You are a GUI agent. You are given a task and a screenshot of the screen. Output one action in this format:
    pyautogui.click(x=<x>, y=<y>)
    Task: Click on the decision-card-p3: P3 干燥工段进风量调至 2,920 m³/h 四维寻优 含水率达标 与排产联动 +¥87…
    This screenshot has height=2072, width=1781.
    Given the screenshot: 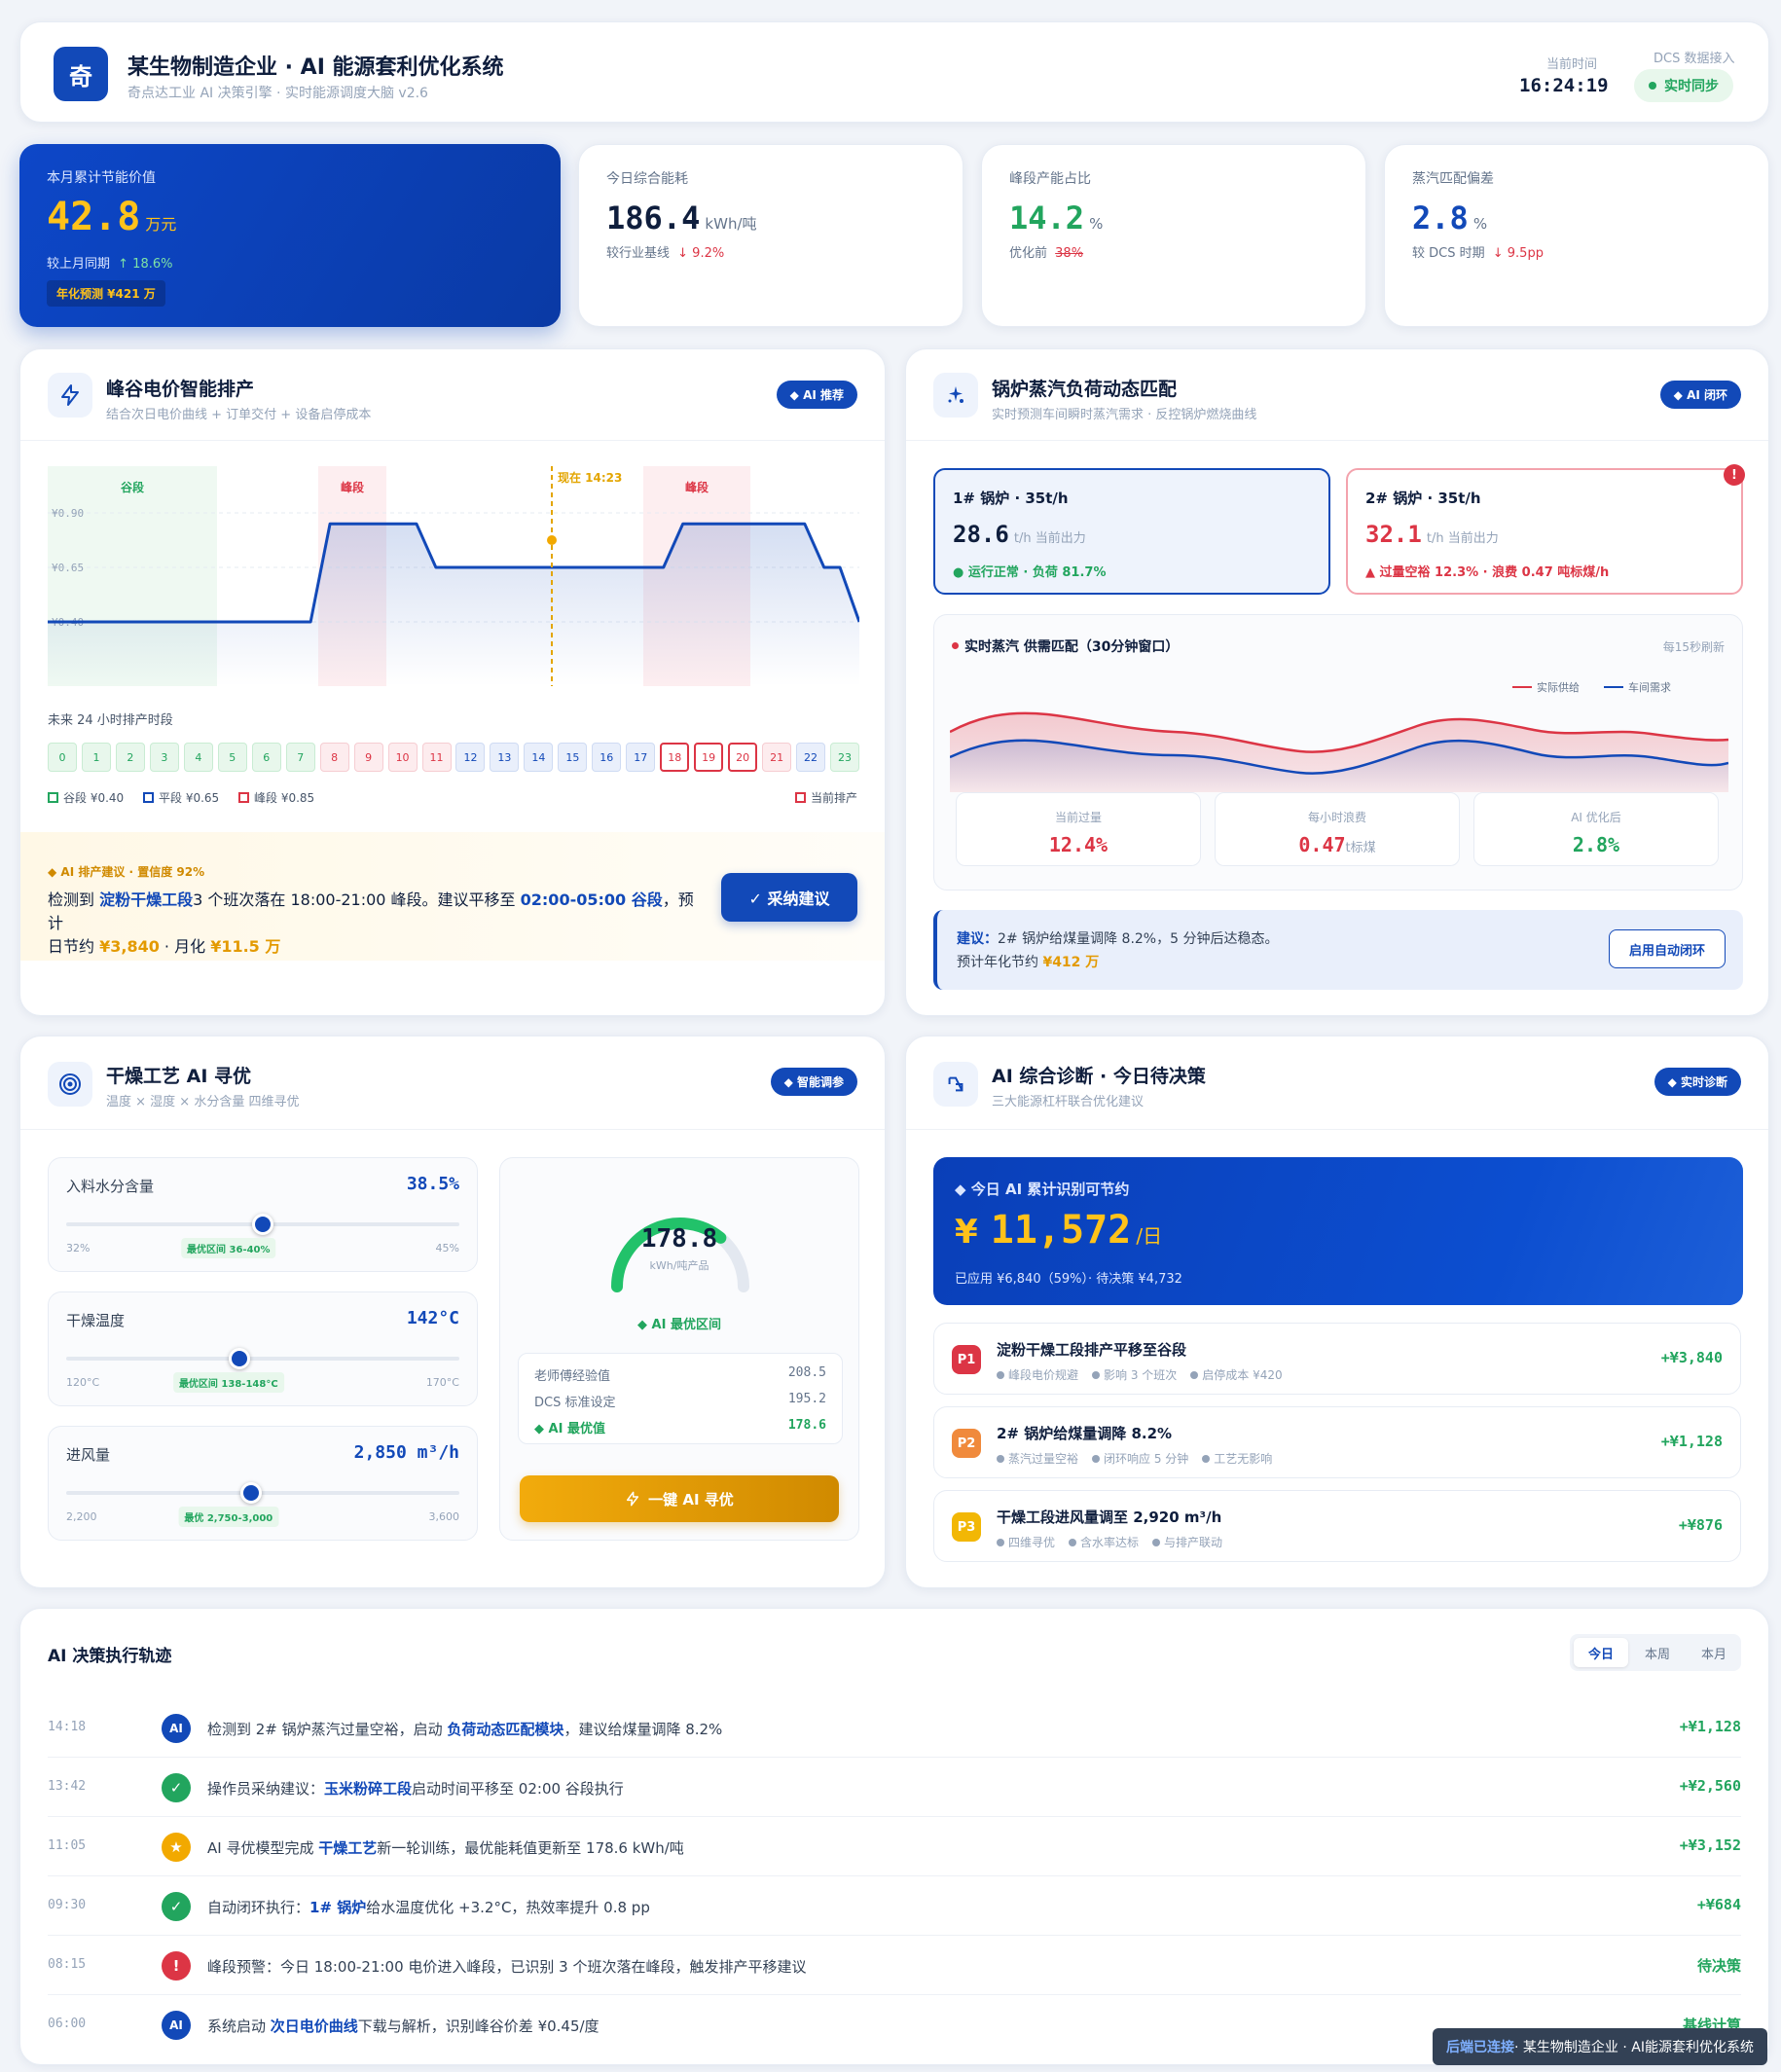 What is the action you would take?
    pyautogui.click(x=1337, y=1526)
    